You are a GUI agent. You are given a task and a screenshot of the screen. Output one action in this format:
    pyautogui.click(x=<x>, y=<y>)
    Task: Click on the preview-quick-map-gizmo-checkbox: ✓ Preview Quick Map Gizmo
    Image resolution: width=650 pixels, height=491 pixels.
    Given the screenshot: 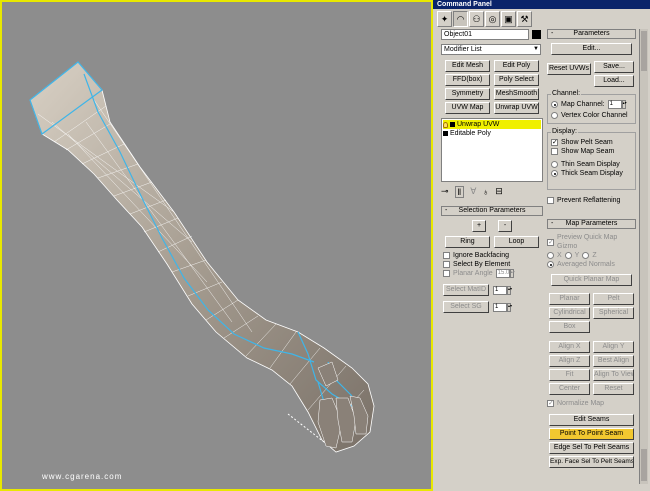 What is the action you would take?
    pyautogui.click(x=591, y=242)
    